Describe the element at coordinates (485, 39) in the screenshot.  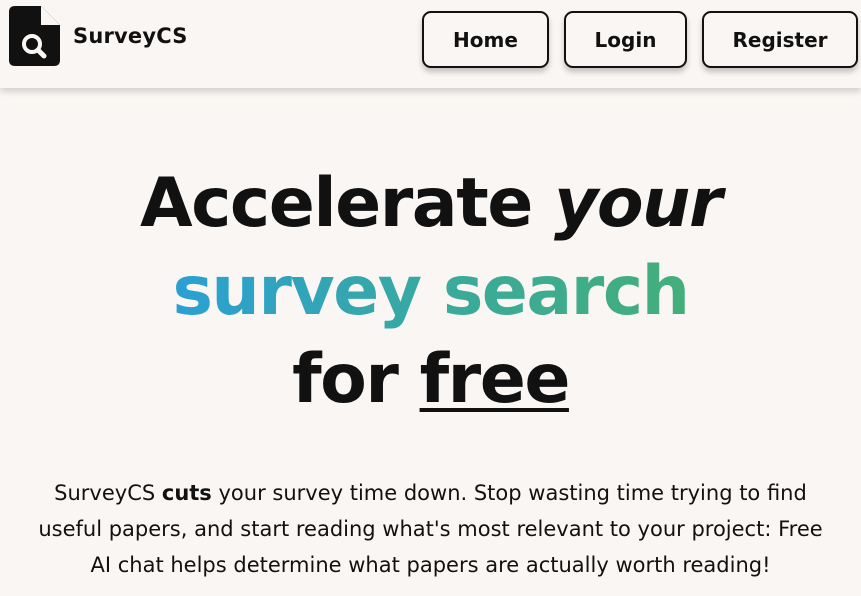
I see `home-button: Home` at that location.